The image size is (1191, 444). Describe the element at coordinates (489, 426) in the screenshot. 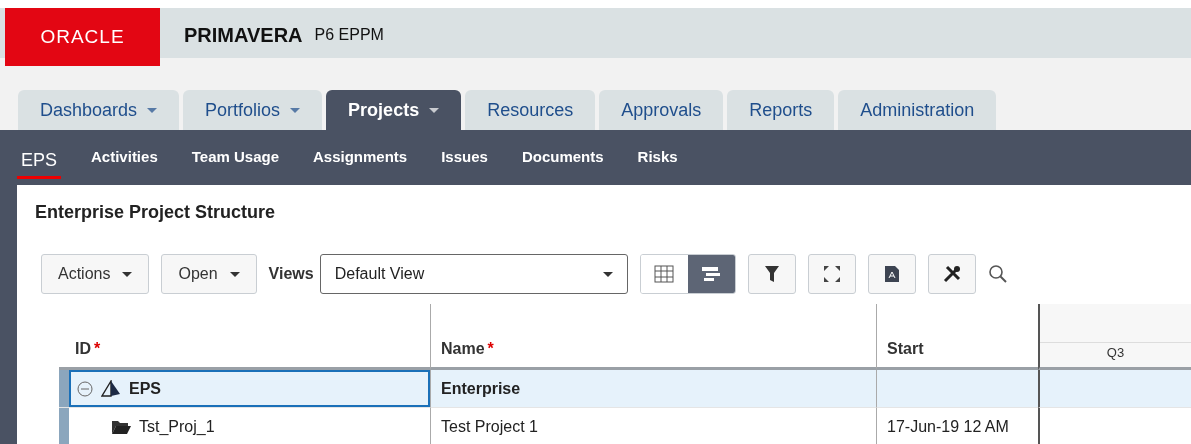

I see `row-name: Test Project 1` at that location.